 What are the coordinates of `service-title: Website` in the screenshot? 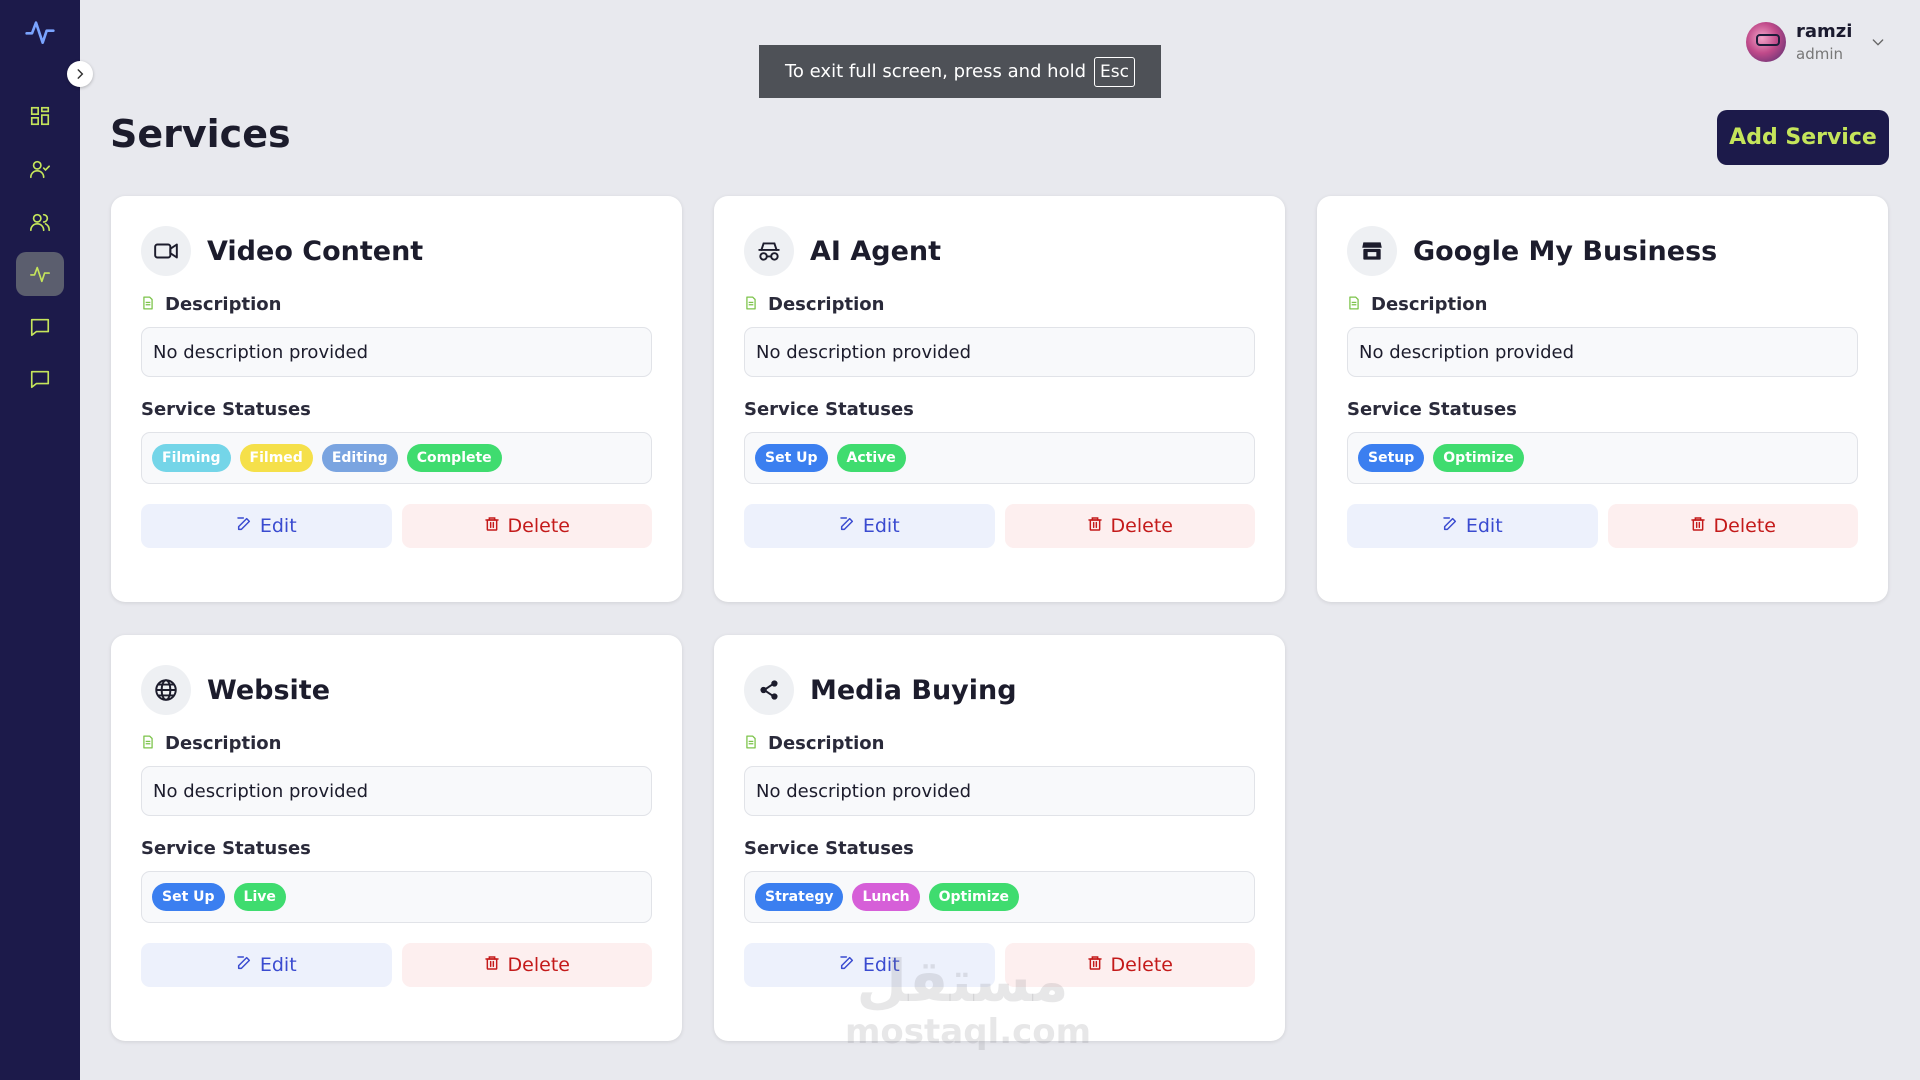 It's located at (269, 690).